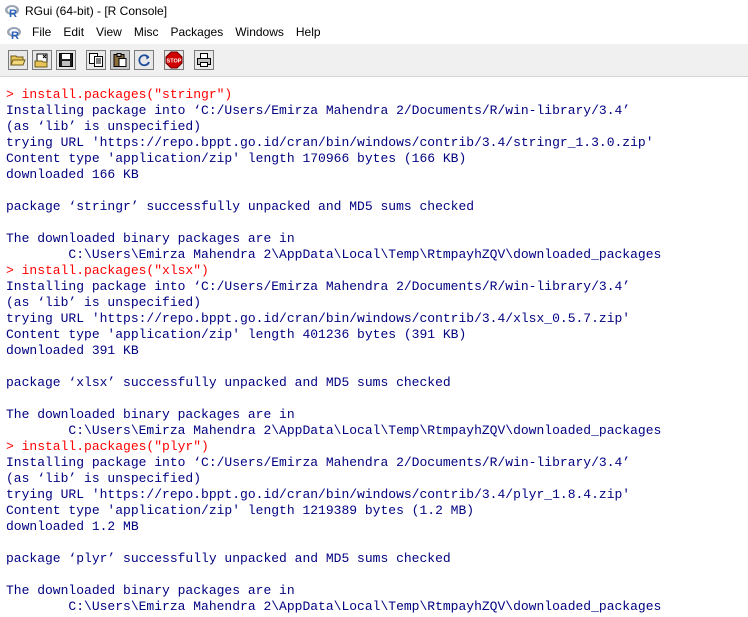 This screenshot has height=617, width=748. I want to click on title-bar: R RGui (64-bit) - [R Console], so click(374, 11).